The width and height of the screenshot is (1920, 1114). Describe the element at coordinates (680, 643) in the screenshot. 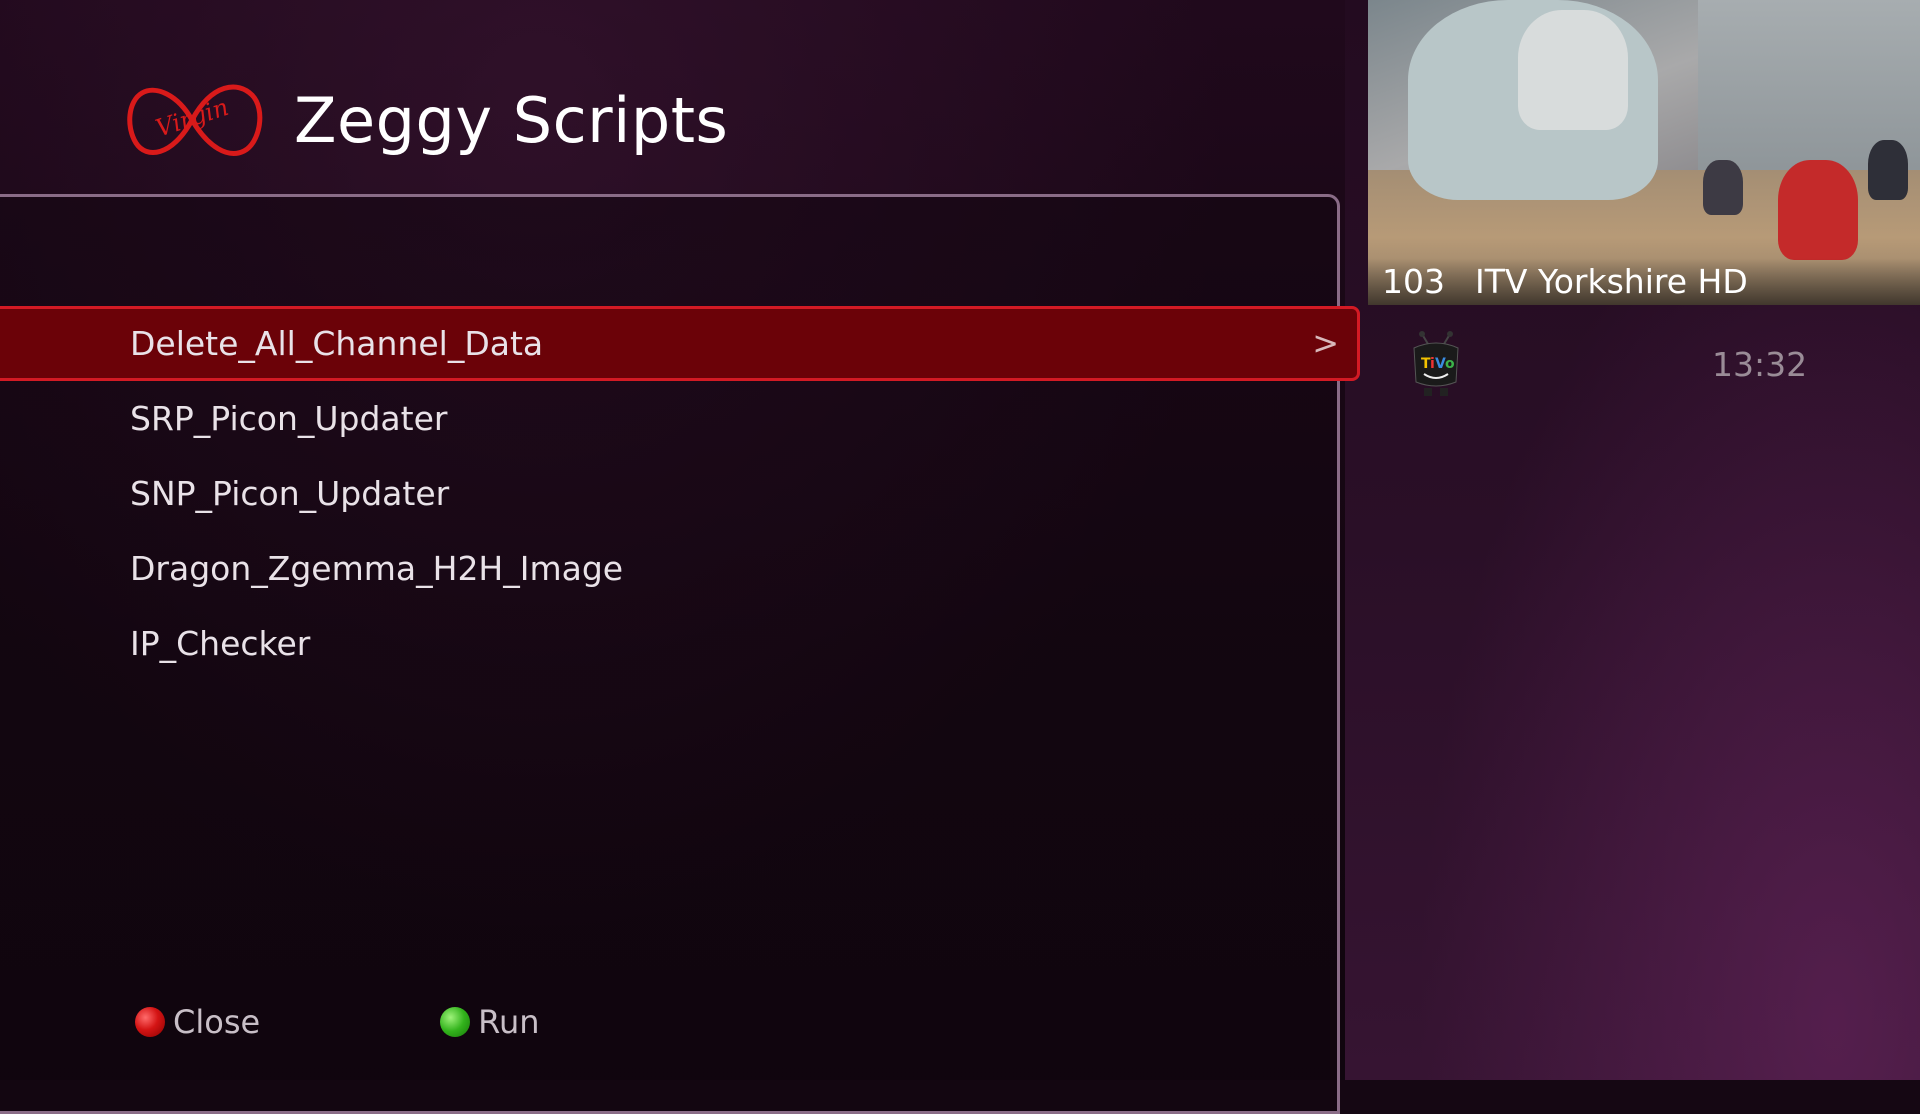

I see `list-item: IP_Checker` at that location.